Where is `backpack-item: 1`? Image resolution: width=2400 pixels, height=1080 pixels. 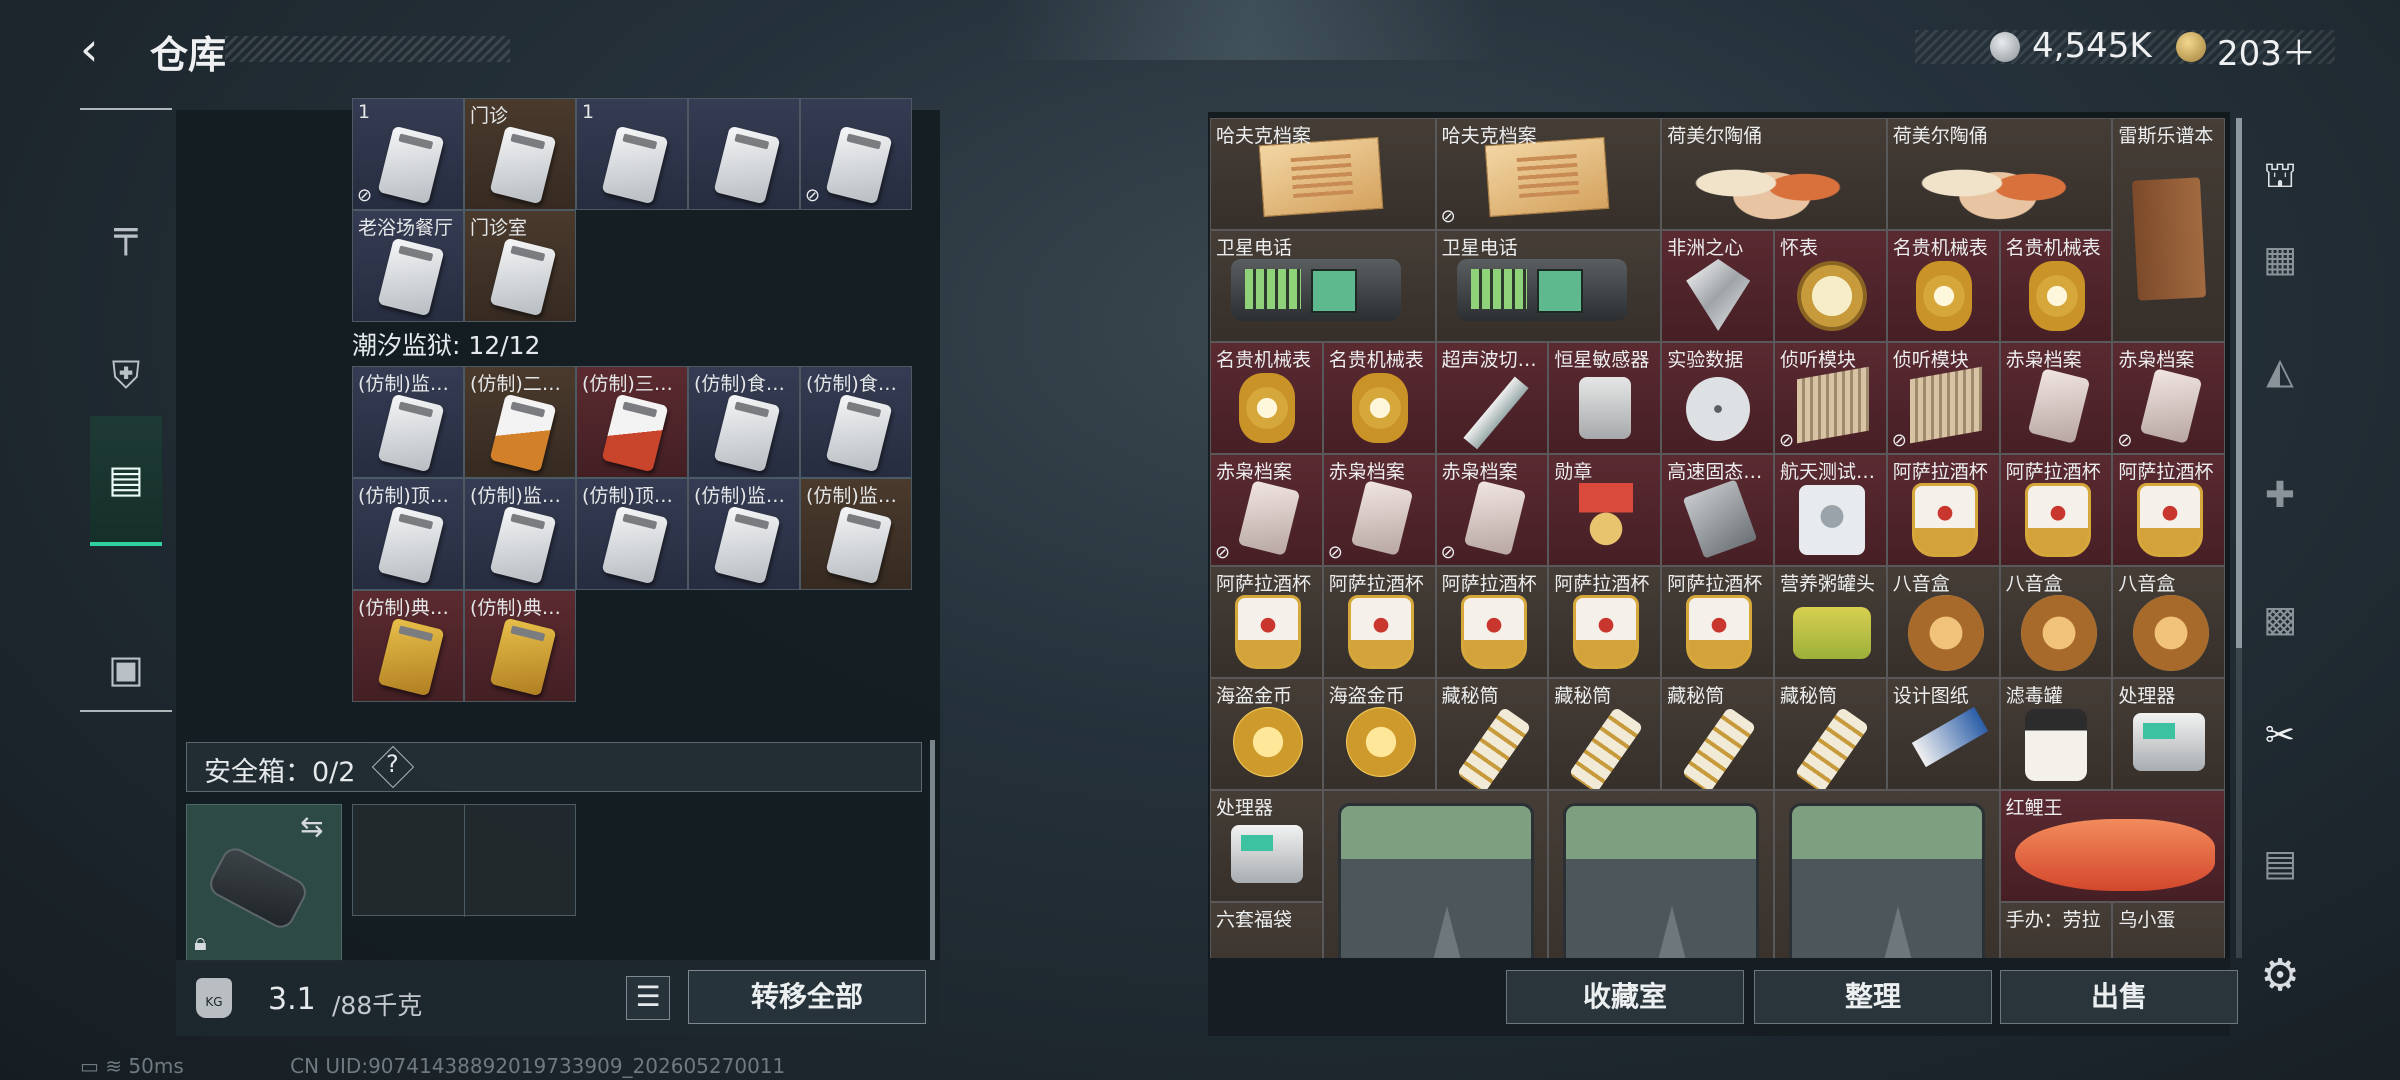 backpack-item: 1 is located at coordinates (632, 154).